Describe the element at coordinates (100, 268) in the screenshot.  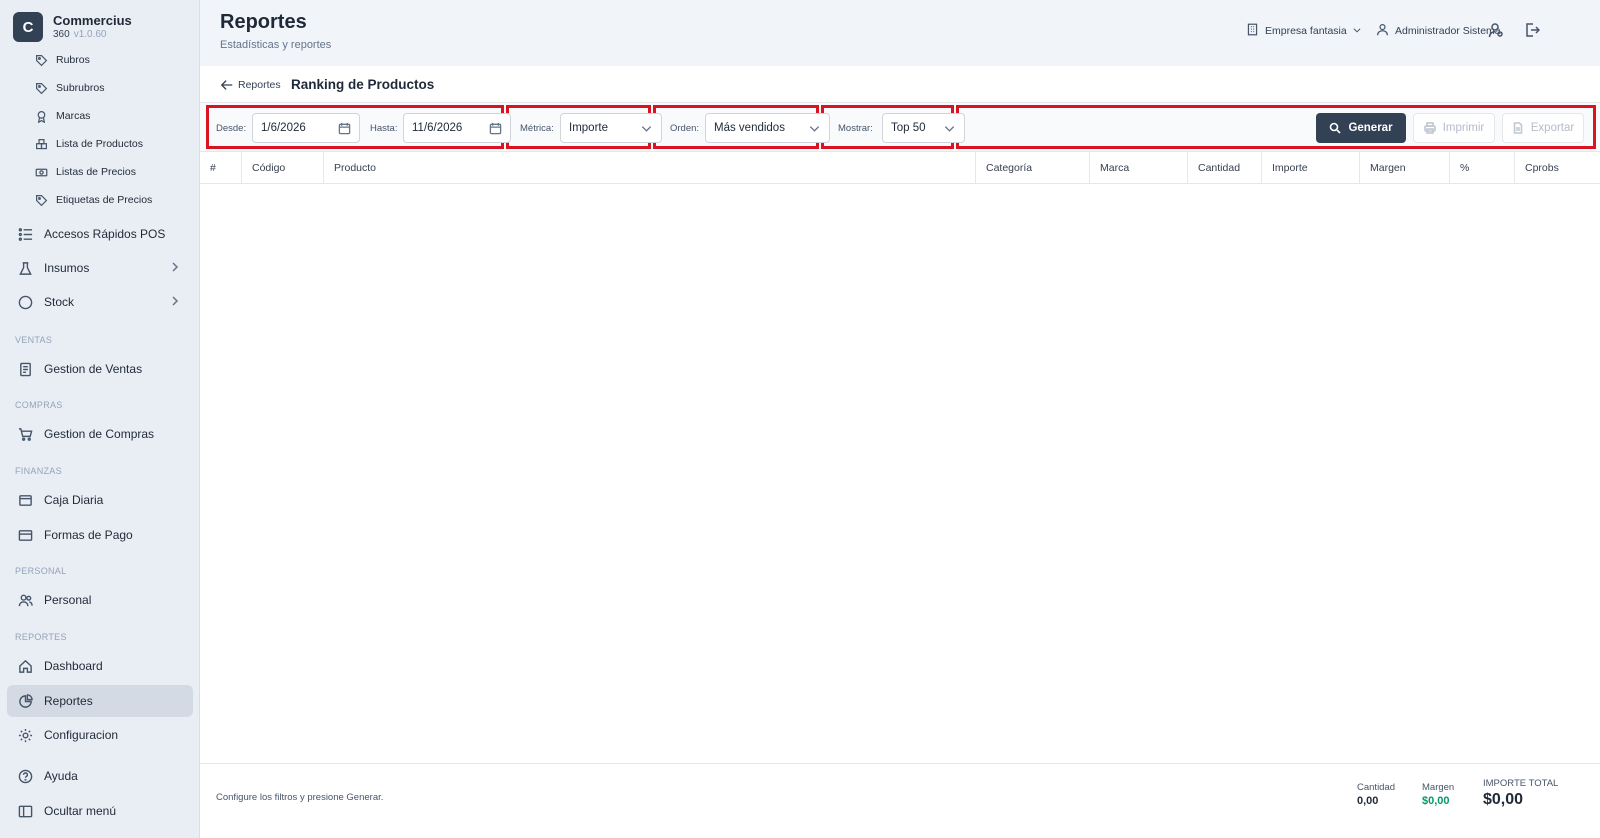
I see `sidebar-item-insumos: Insumos` at that location.